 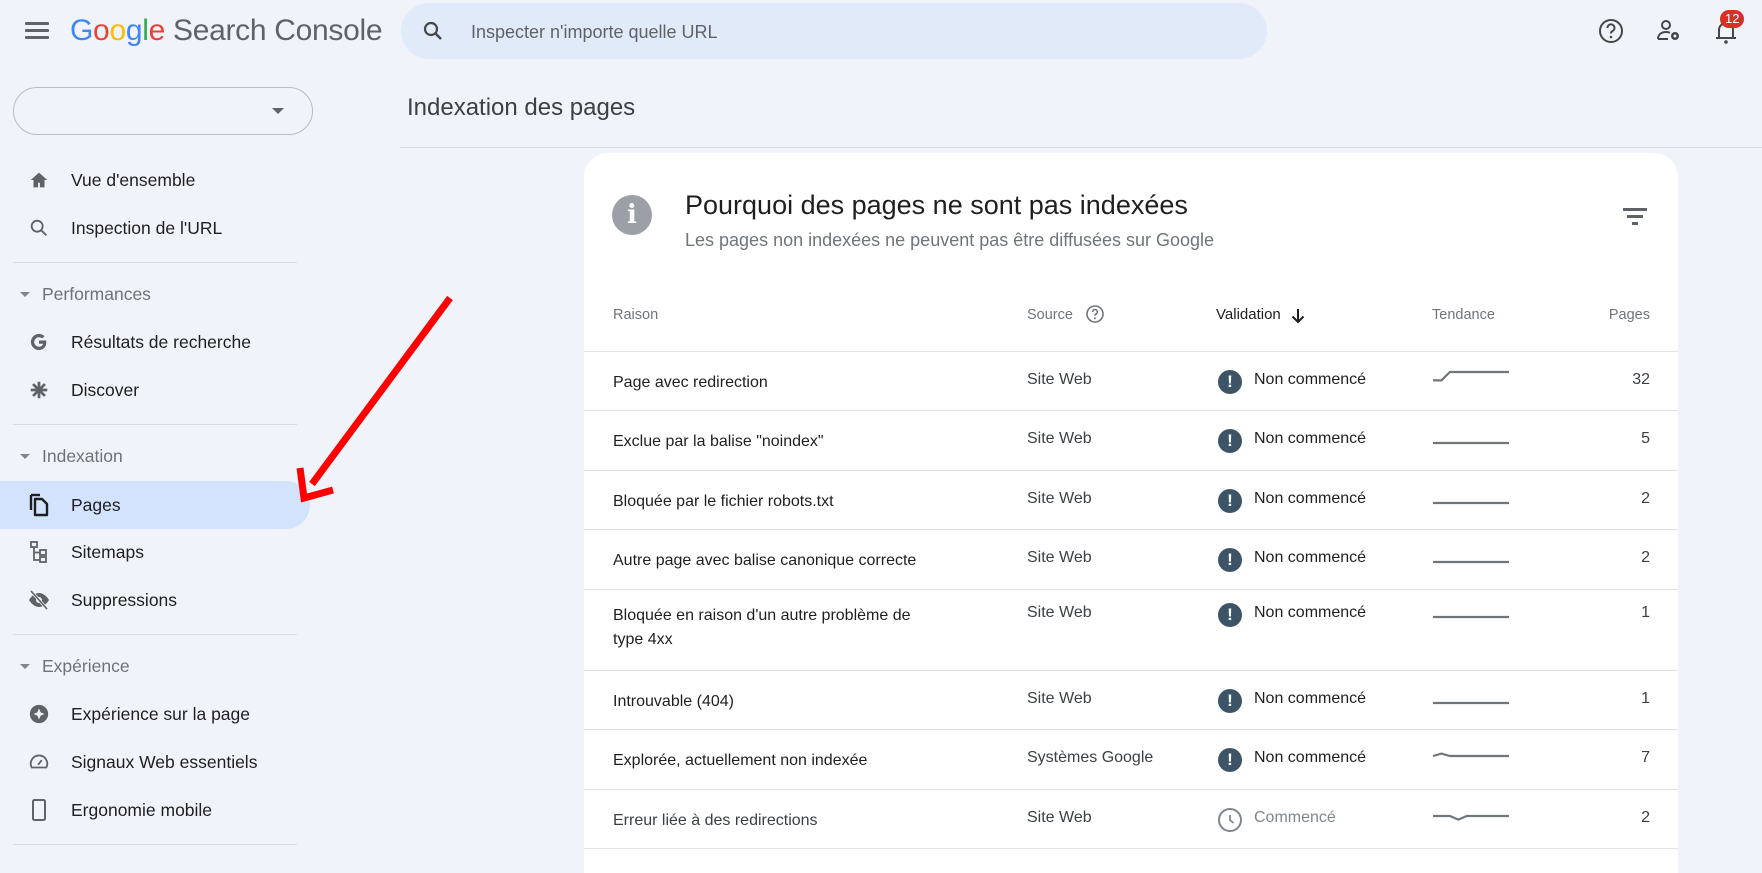 I want to click on sidebar-item-page-experience: Expérience sur la page, so click(x=155, y=714).